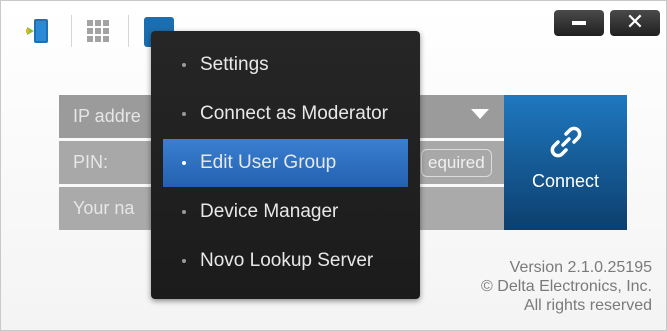  Describe the element at coordinates (91, 162) in the screenshot. I see `pin-placeholder: PIN:` at that location.